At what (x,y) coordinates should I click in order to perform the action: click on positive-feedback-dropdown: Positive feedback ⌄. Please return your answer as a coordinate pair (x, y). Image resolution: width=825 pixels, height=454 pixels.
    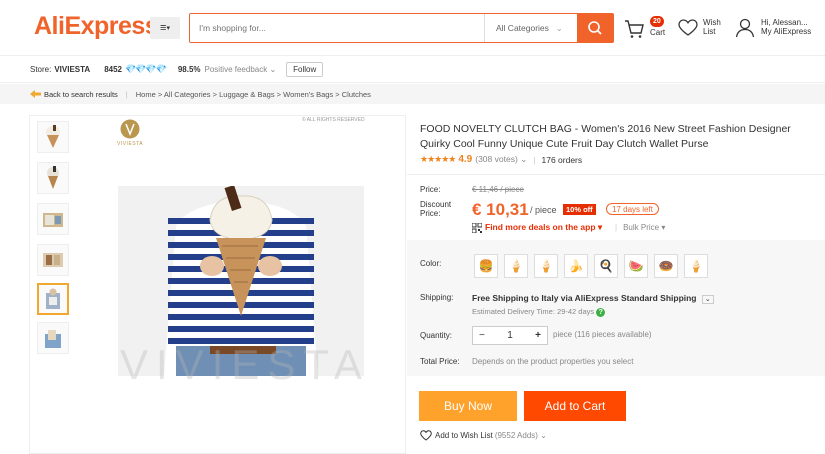
    Looking at the image, I should click on (241, 69).